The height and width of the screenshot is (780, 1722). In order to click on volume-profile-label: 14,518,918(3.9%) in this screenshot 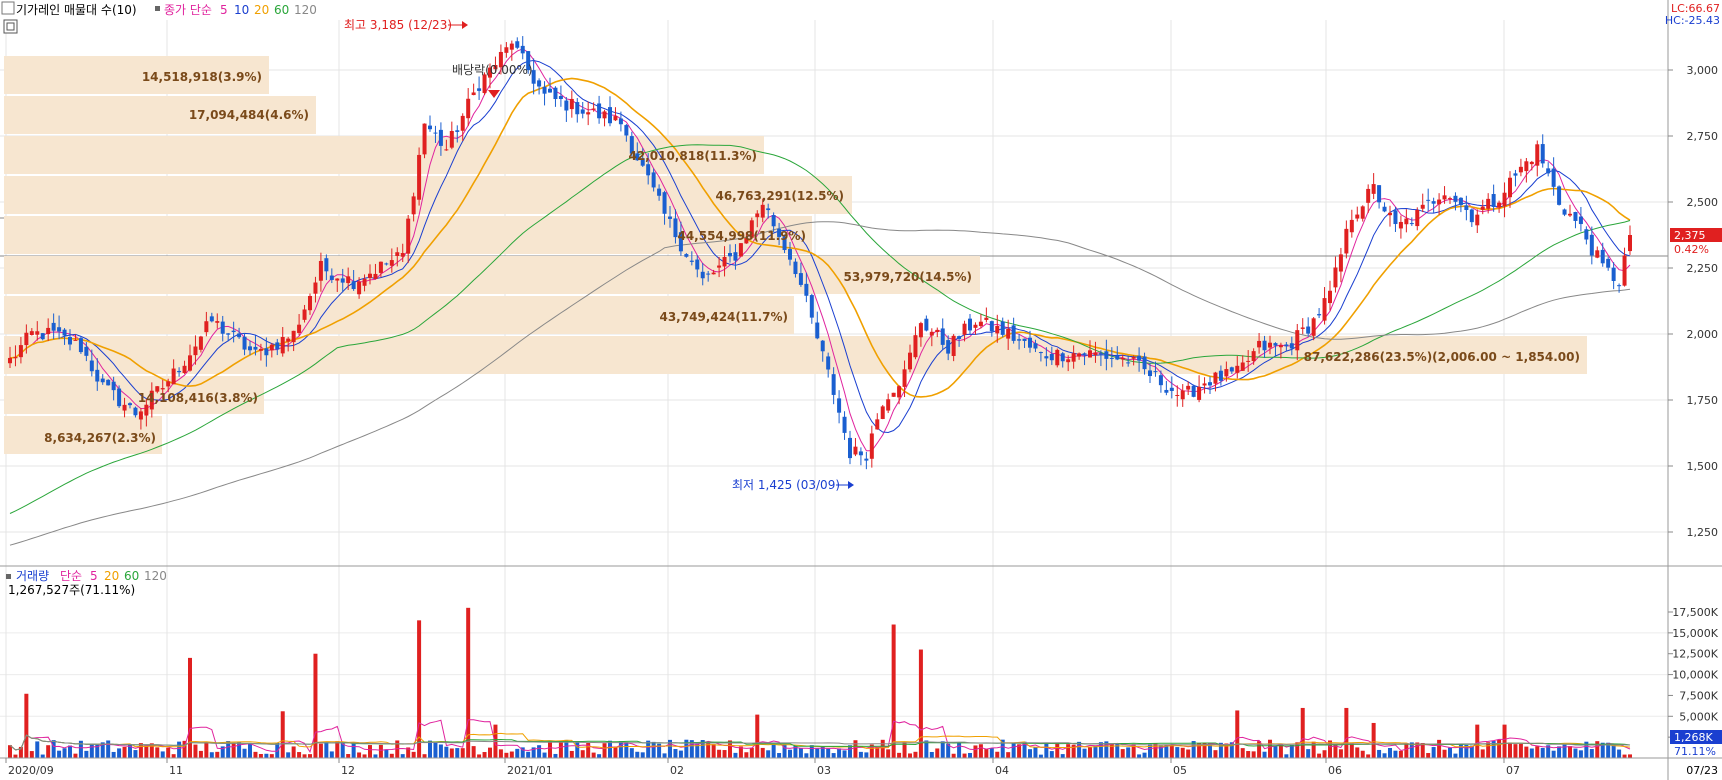, I will do `click(202, 77)`.